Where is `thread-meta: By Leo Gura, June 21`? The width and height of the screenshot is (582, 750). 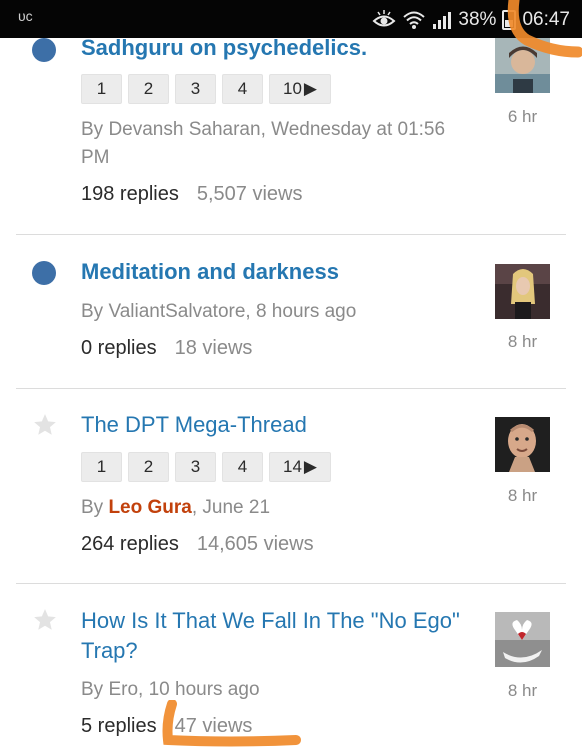 thread-meta: By Leo Gura, June 21 is located at coordinates (271, 508).